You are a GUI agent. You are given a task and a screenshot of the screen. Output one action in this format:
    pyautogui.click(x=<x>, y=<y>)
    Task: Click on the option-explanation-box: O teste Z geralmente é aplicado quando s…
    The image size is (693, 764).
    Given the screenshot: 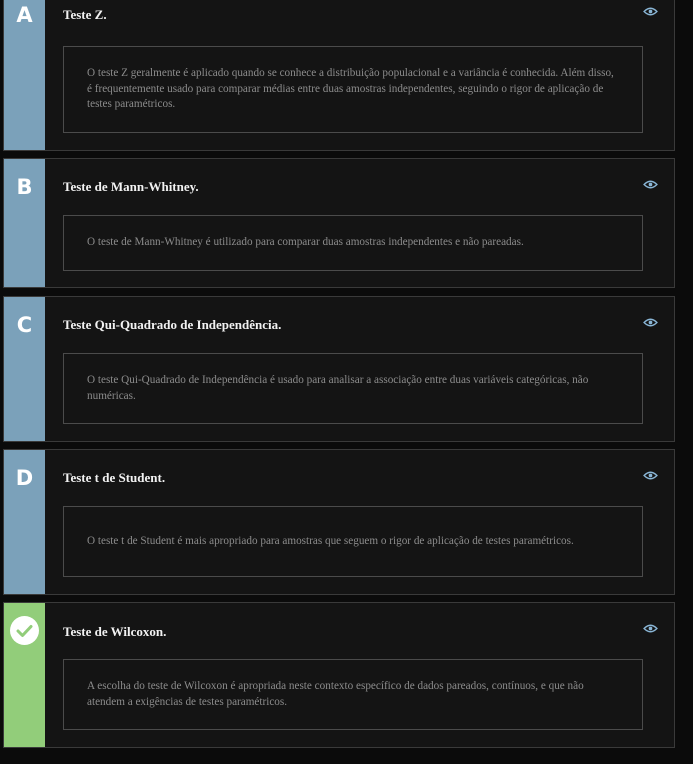 What is the action you would take?
    pyautogui.click(x=353, y=89)
    